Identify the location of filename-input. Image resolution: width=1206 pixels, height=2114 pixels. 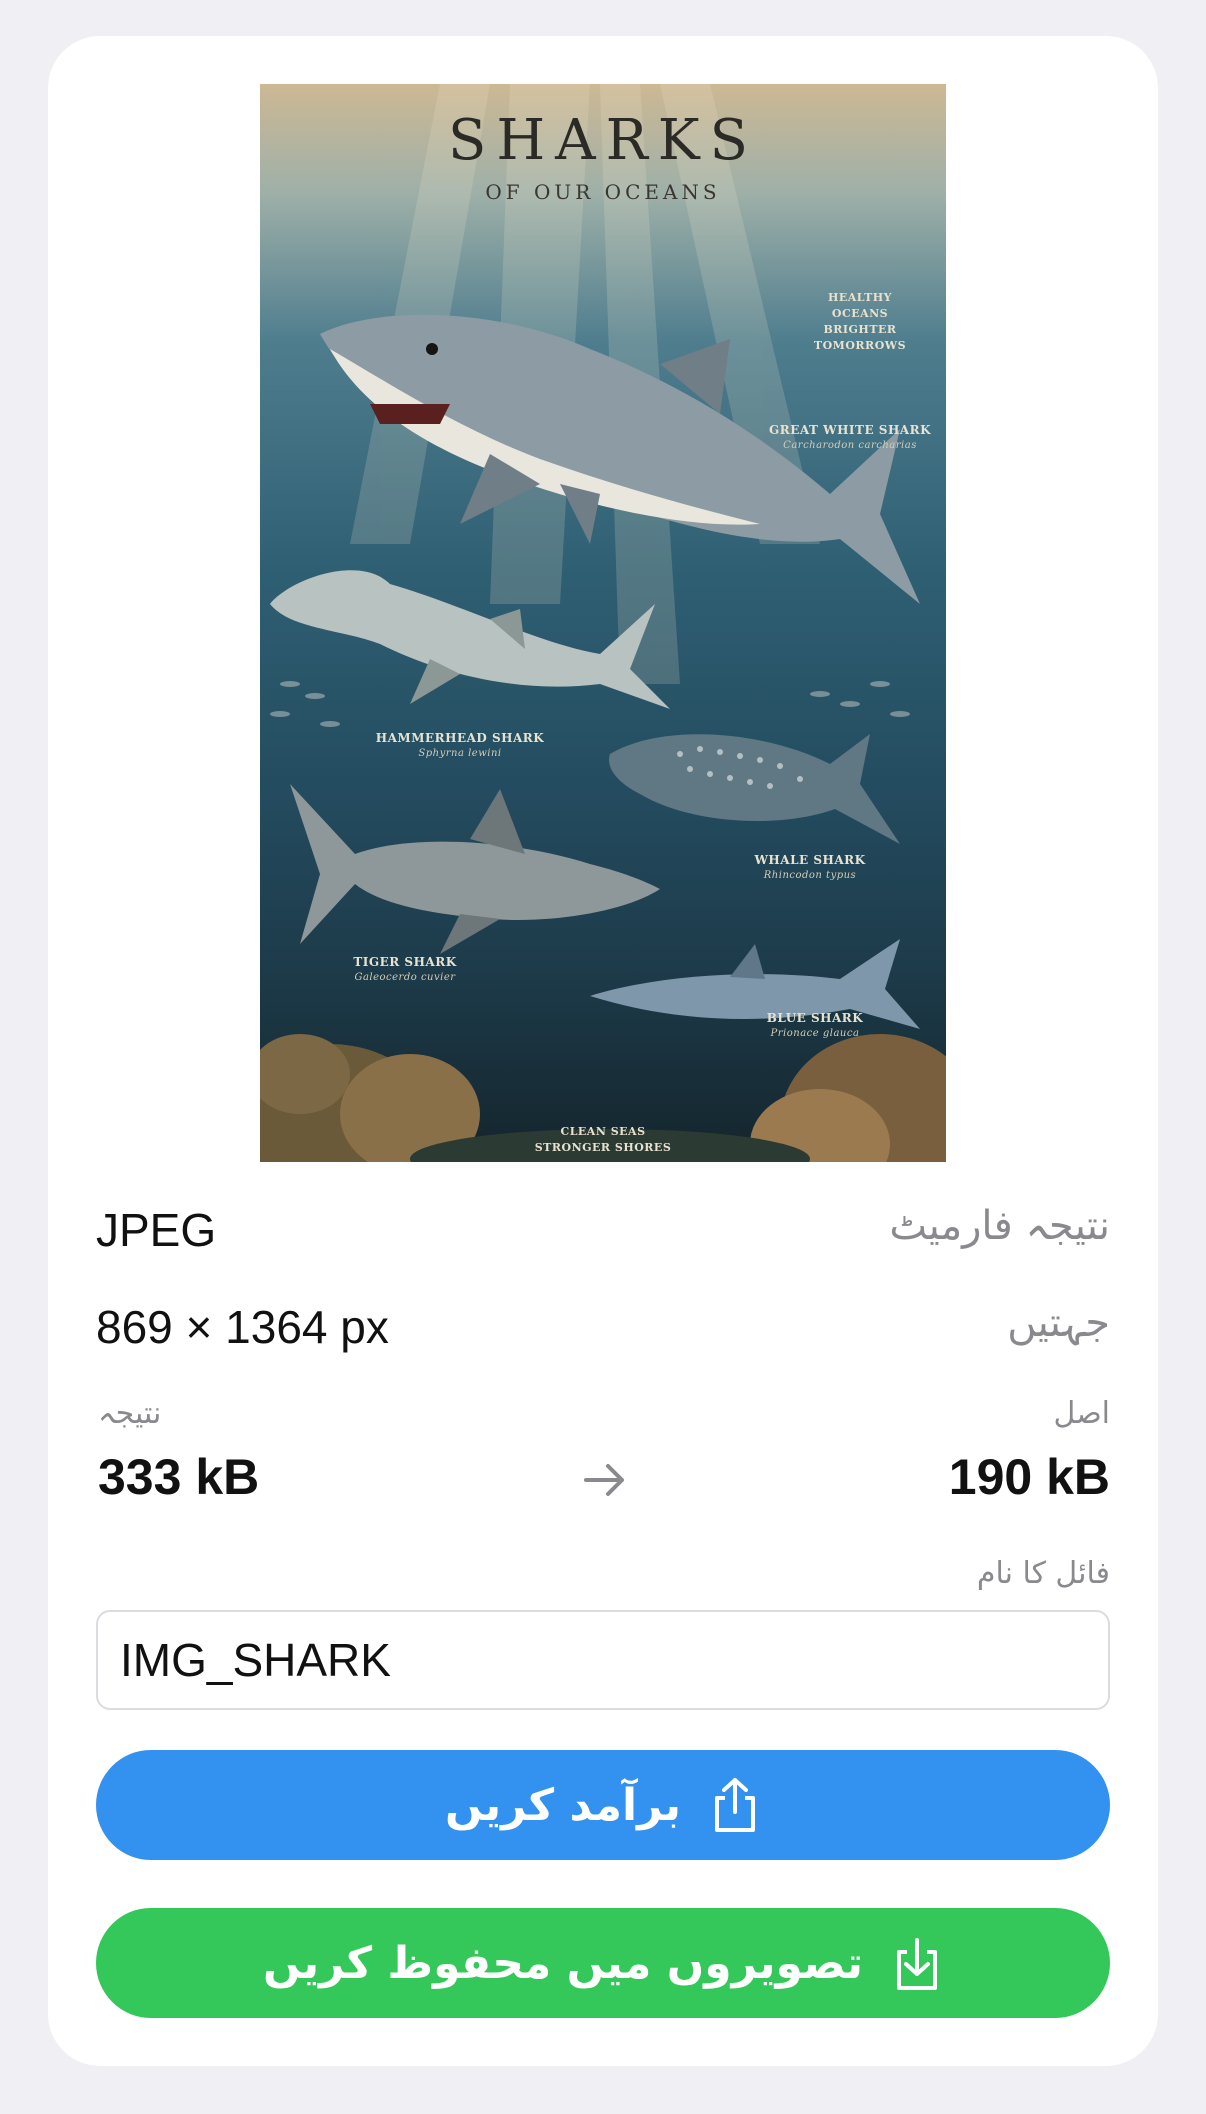
(603, 1660).